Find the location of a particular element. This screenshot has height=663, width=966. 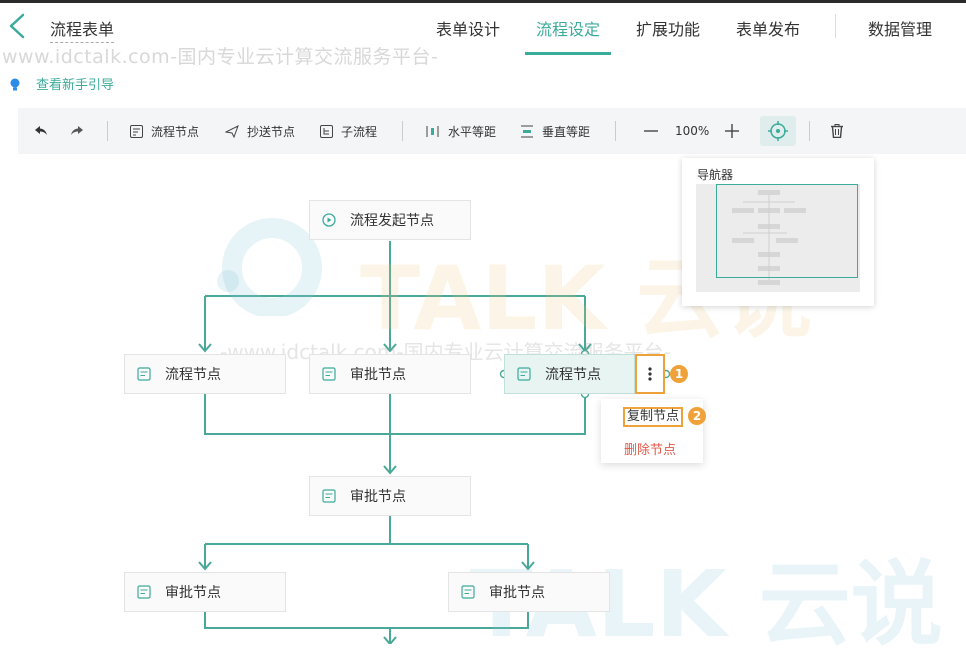

node-more-button is located at coordinates (650, 374).